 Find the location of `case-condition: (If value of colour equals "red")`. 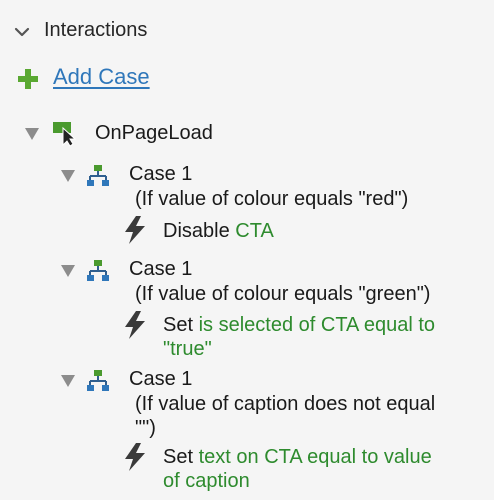

case-condition: (If value of colour equals "red") is located at coordinates (272, 199).